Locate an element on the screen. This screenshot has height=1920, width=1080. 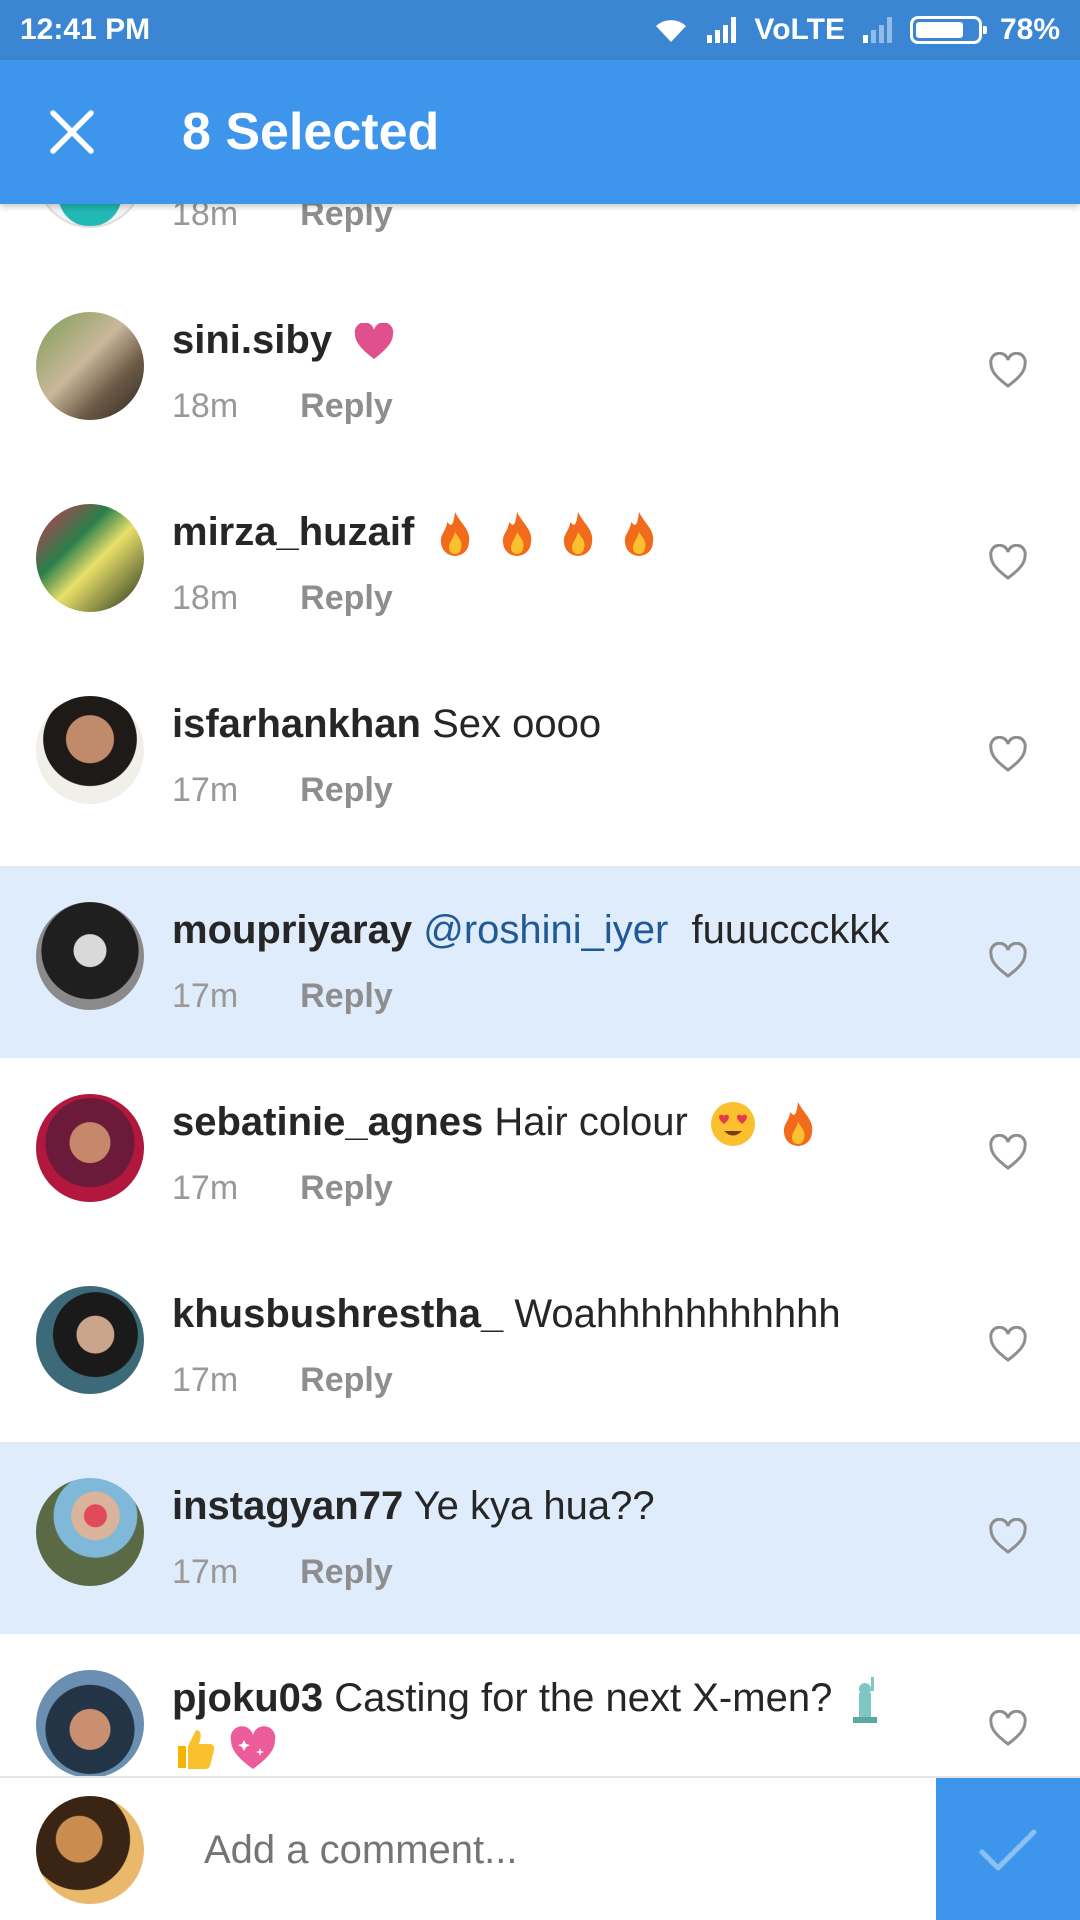
pink-heart-icon is located at coordinates (374, 341).